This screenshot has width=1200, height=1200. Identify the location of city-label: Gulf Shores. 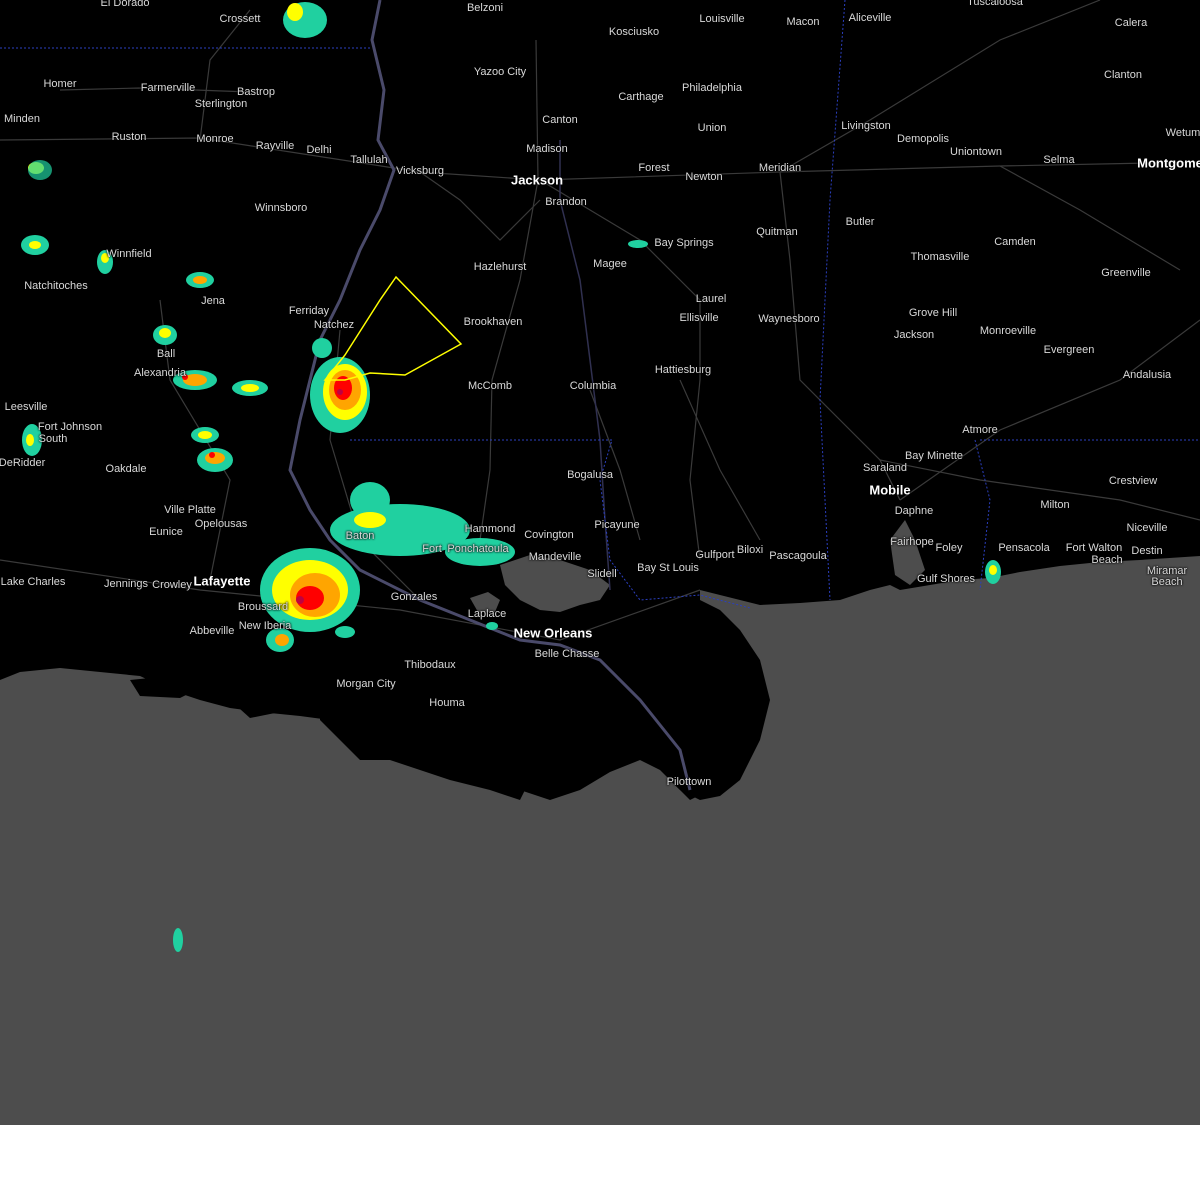
(946, 579).